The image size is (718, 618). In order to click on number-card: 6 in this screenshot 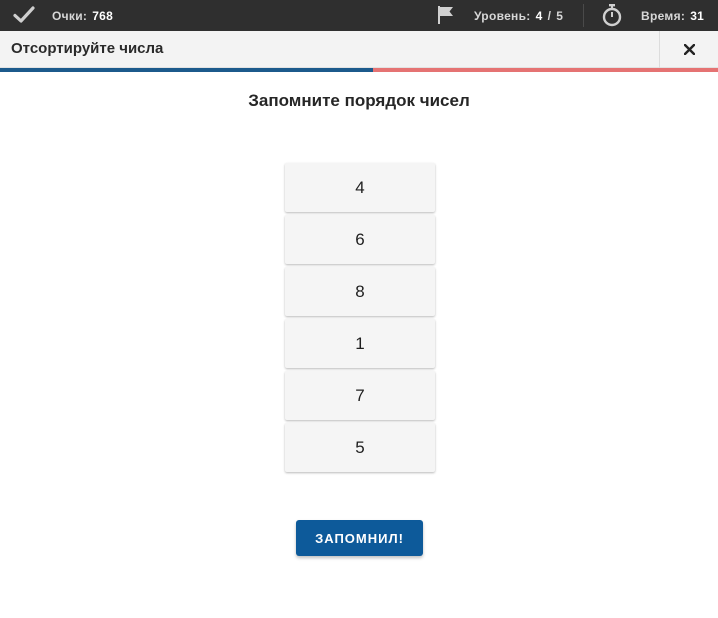, I will do `click(360, 239)`.